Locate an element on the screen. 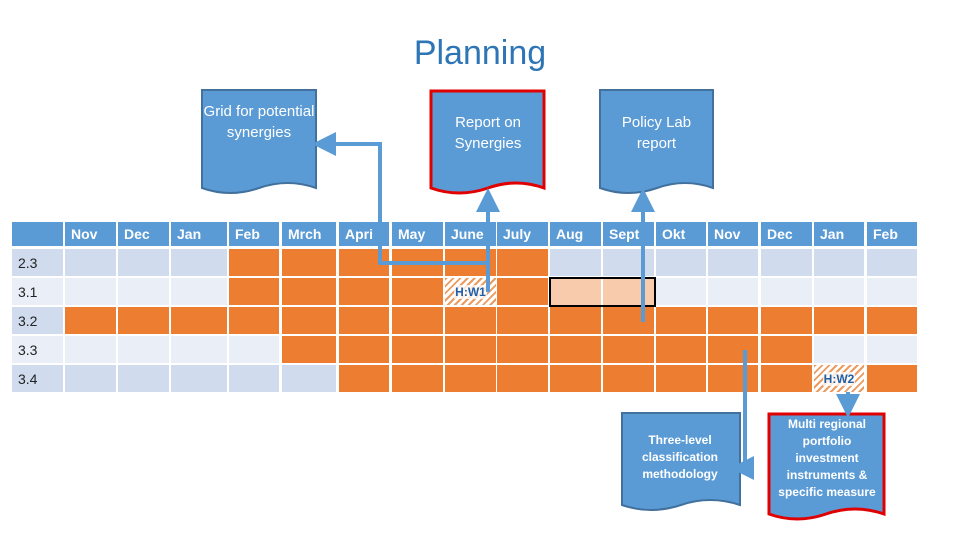  connector-w1-grid is located at coordinates (401, 212).